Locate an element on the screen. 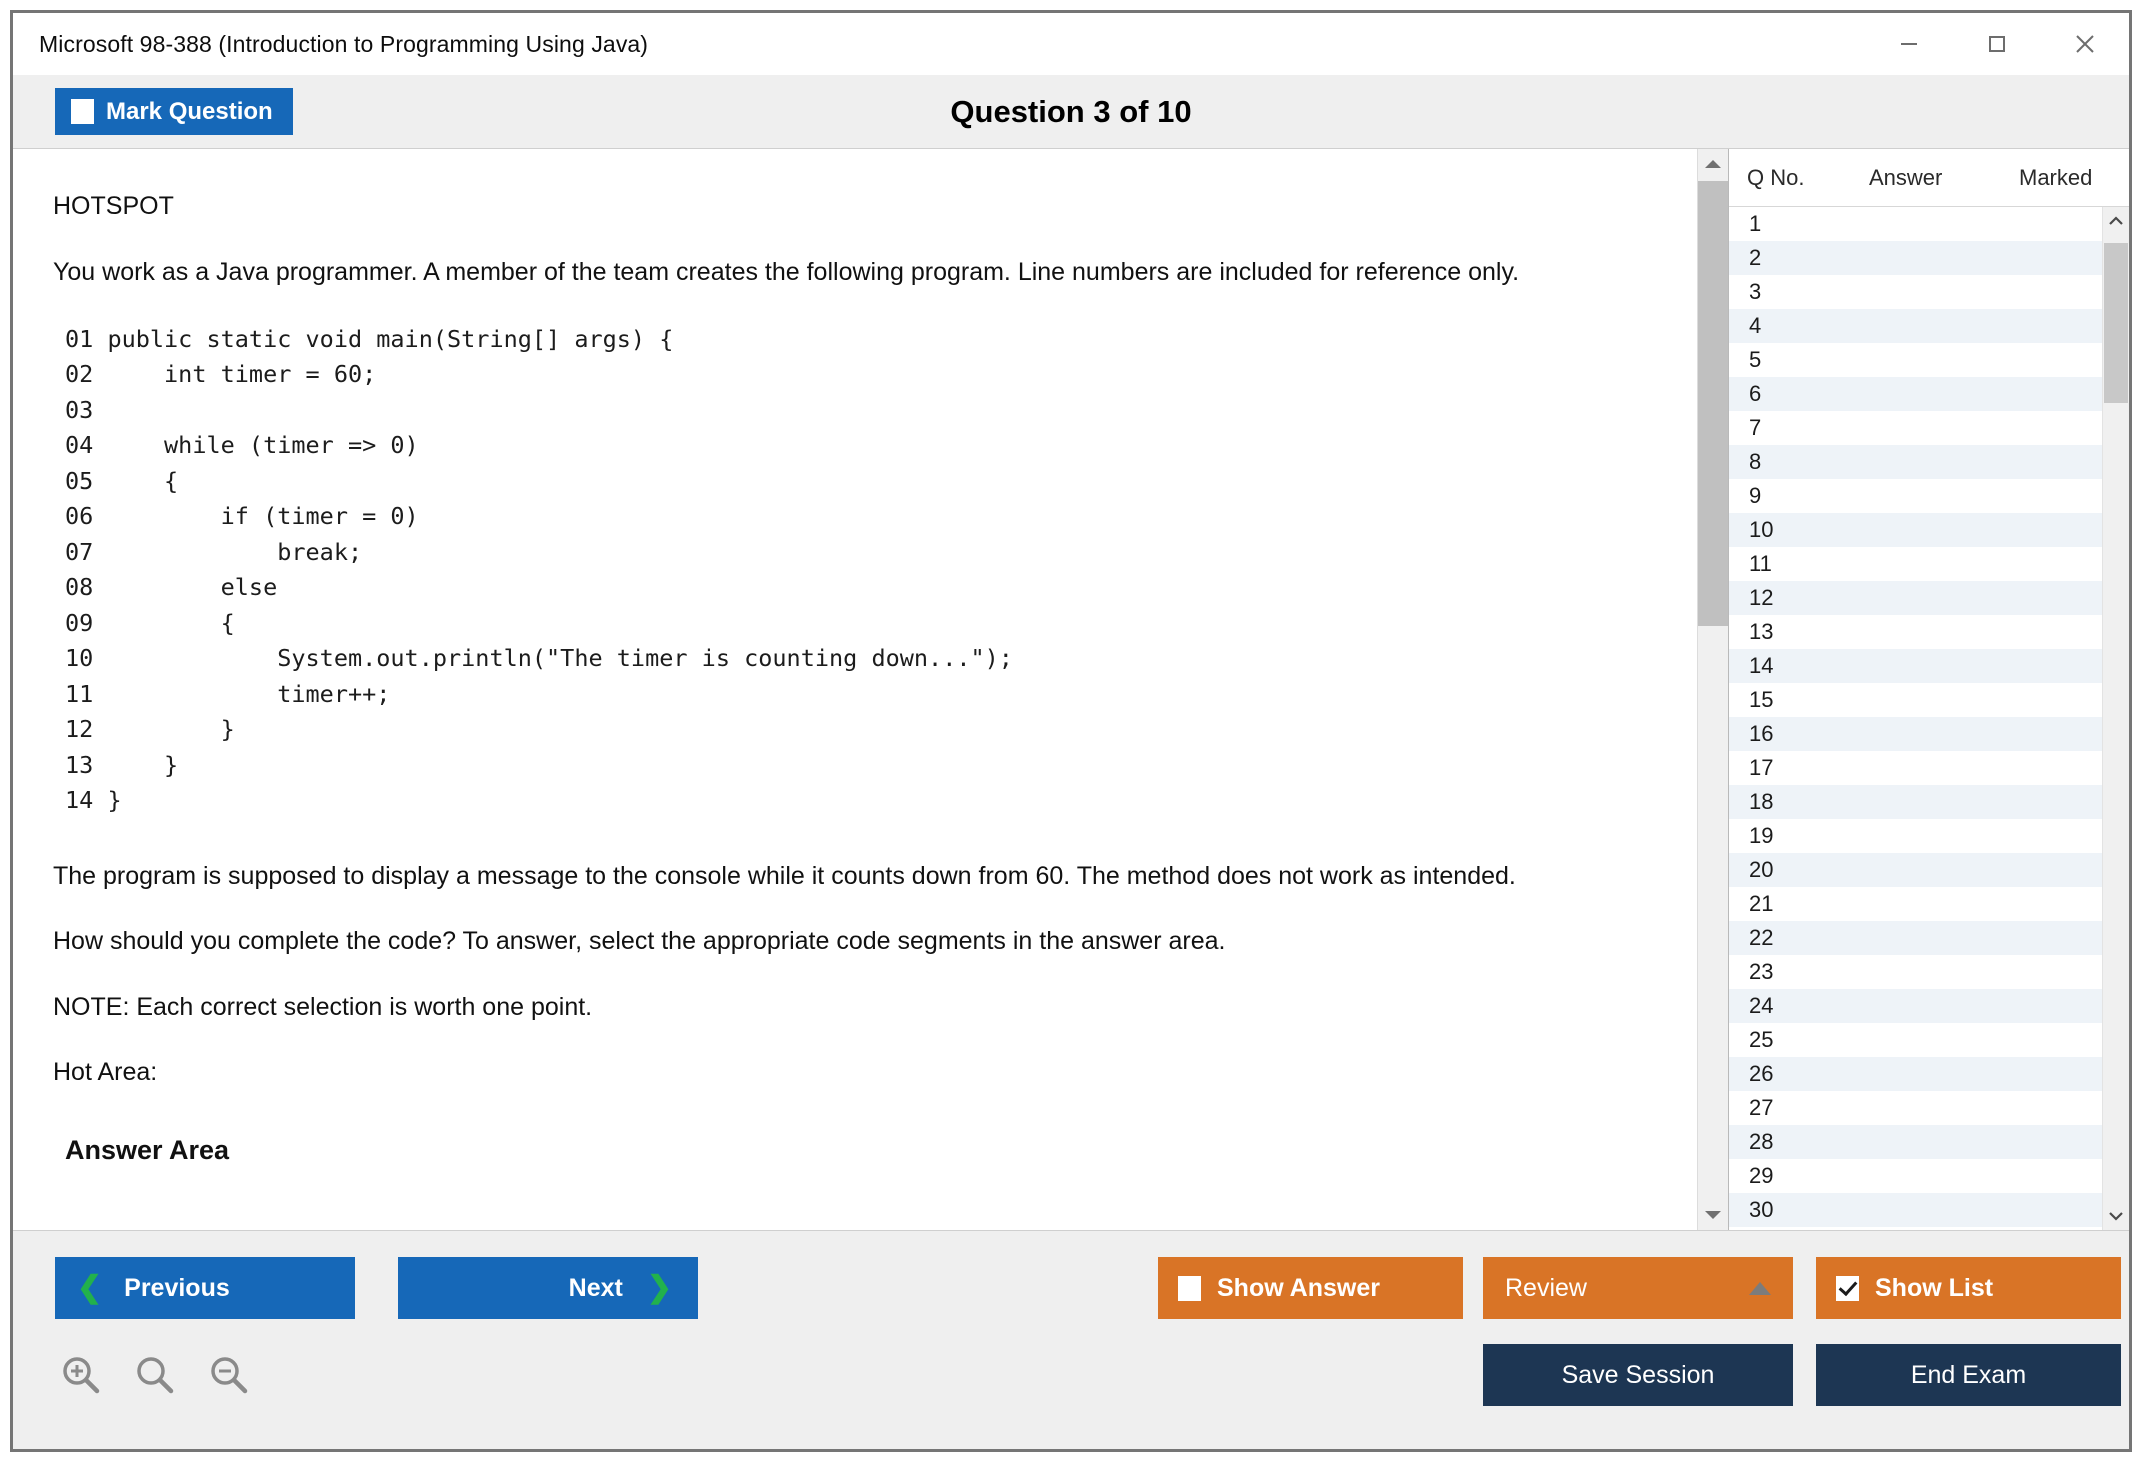 The height and width of the screenshot is (1470, 2150). review-label: Review is located at coordinates (1546, 1287).